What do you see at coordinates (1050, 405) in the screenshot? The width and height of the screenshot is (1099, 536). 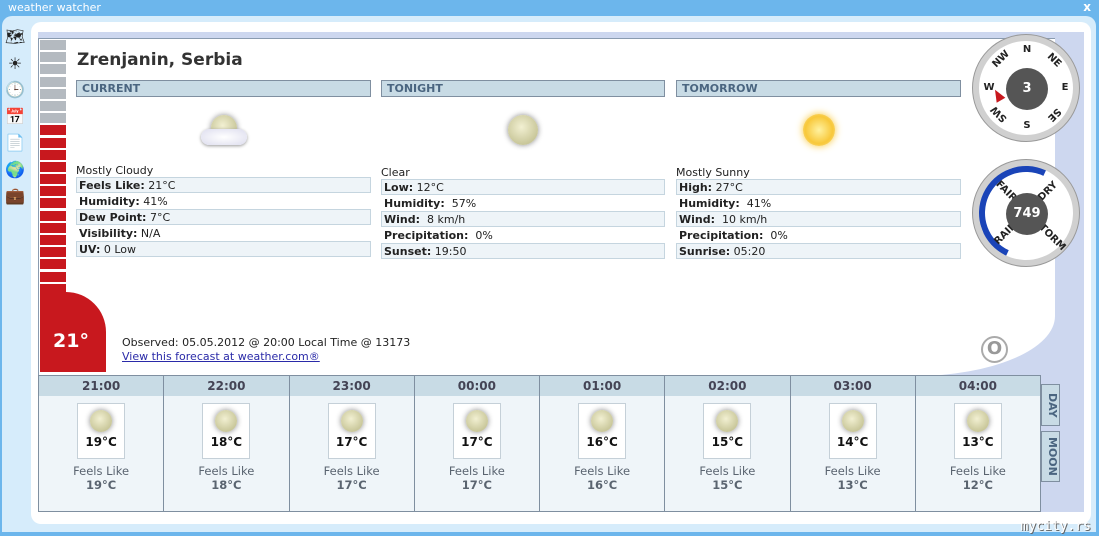 I see `tab-day: DAY` at bounding box center [1050, 405].